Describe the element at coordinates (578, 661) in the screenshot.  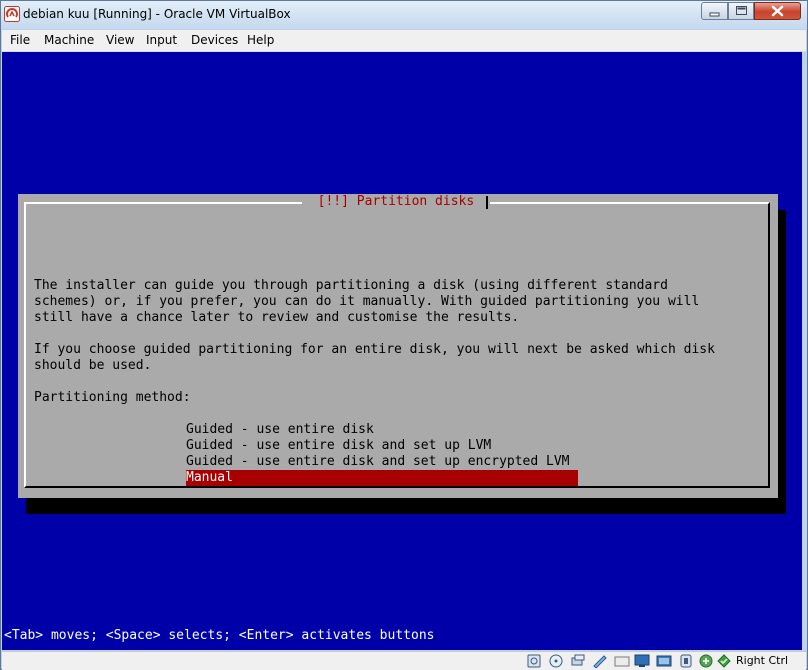
I see `usb-icon` at that location.